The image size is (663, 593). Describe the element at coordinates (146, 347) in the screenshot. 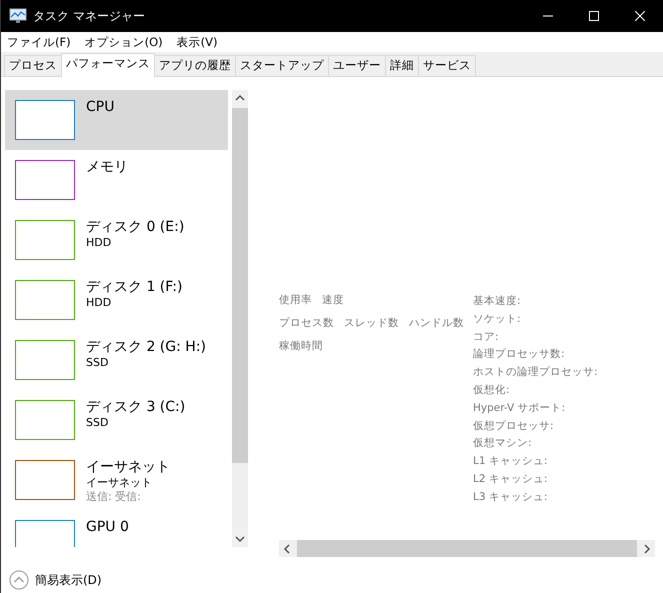

I see `item-title: ディスク 2 (G: H:)` at that location.